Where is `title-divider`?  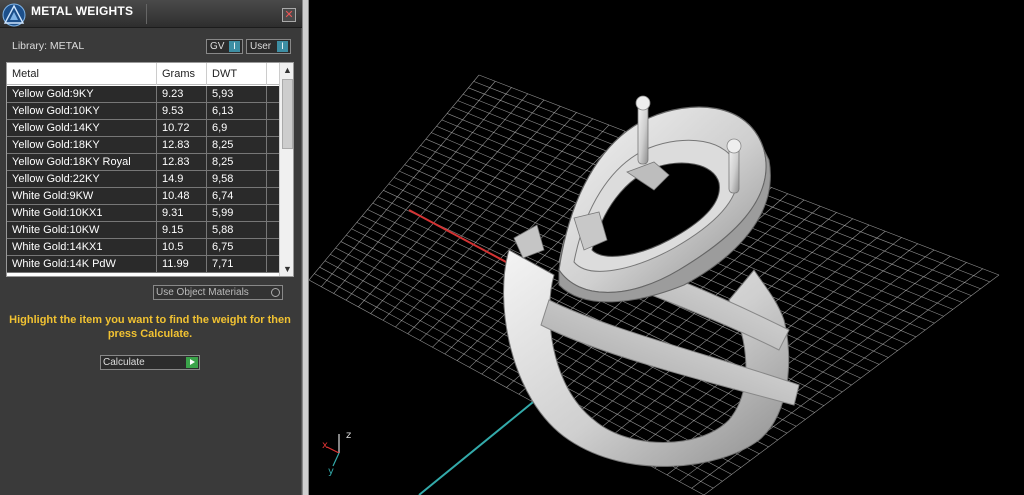
title-divider is located at coordinates (146, 14).